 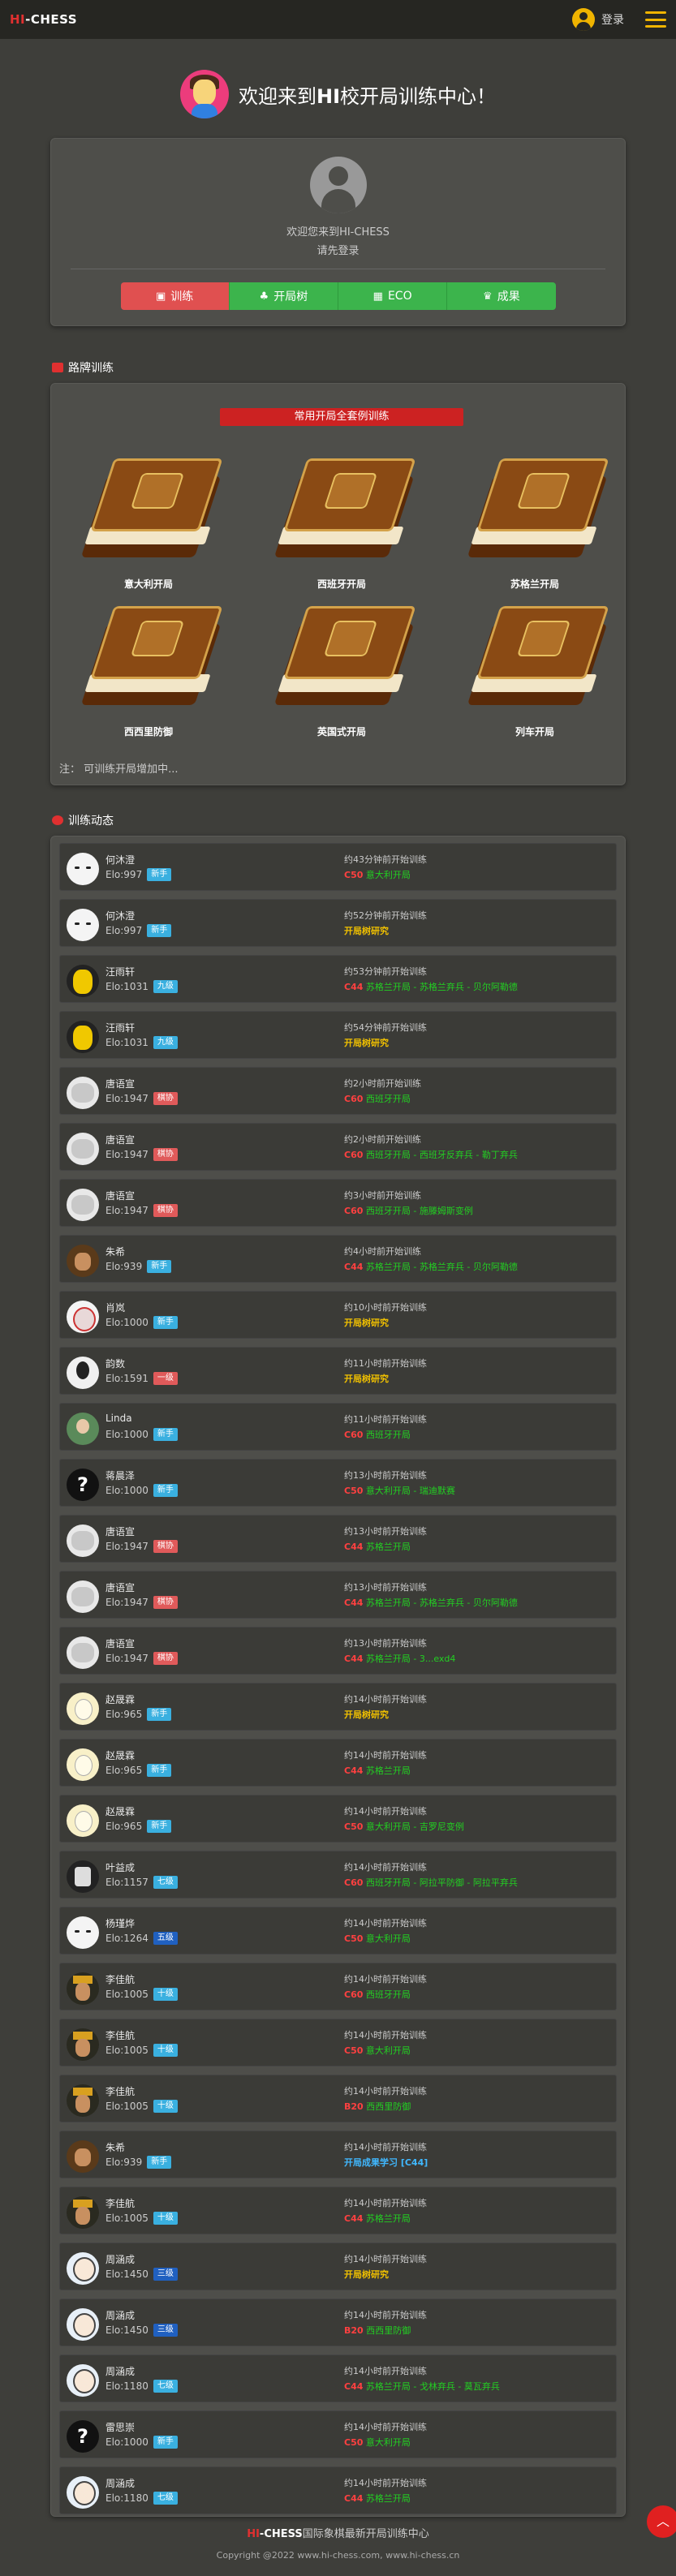 What do you see at coordinates (408, 1210) in the screenshot?
I see `activity-description: C60 西班牙开局 - 施滕姆斯变例` at bounding box center [408, 1210].